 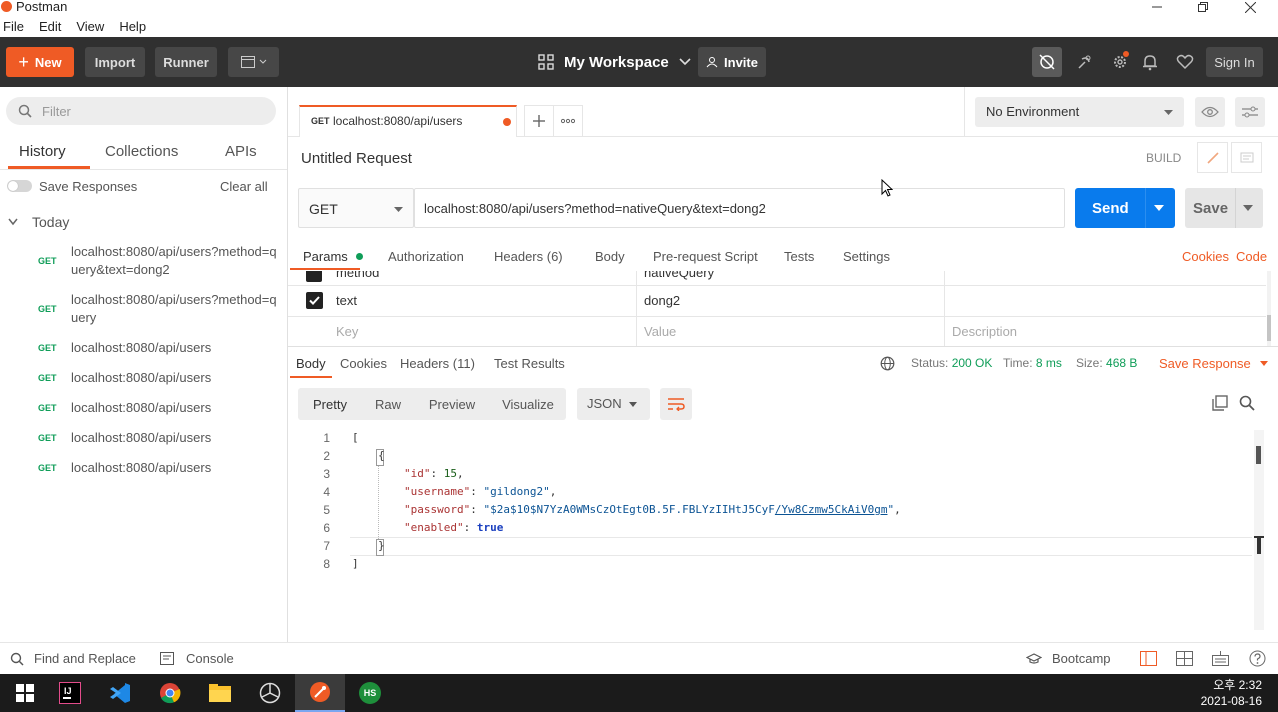 I want to click on raw-button: Raw, so click(x=388, y=404).